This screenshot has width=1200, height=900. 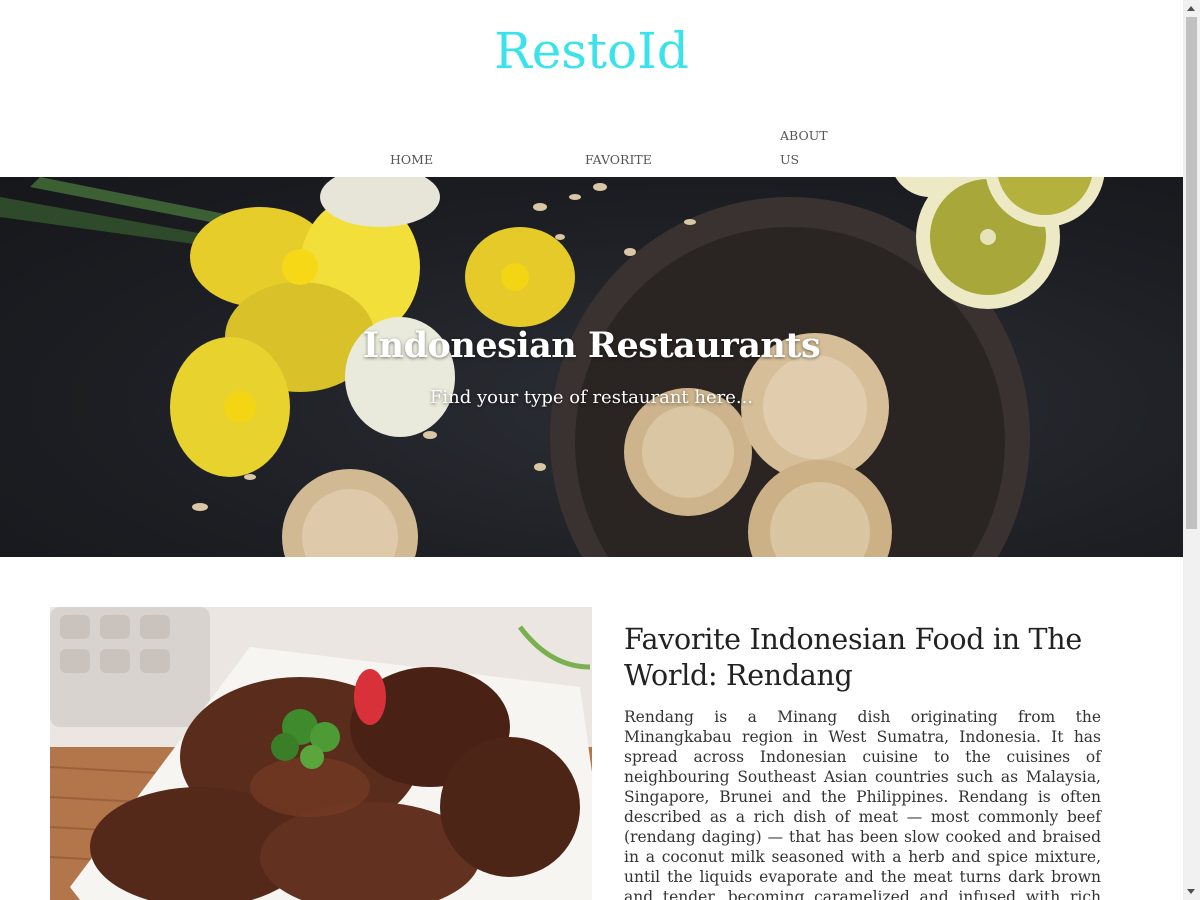 I want to click on vertical-scrollbar, so click(x=1191, y=450).